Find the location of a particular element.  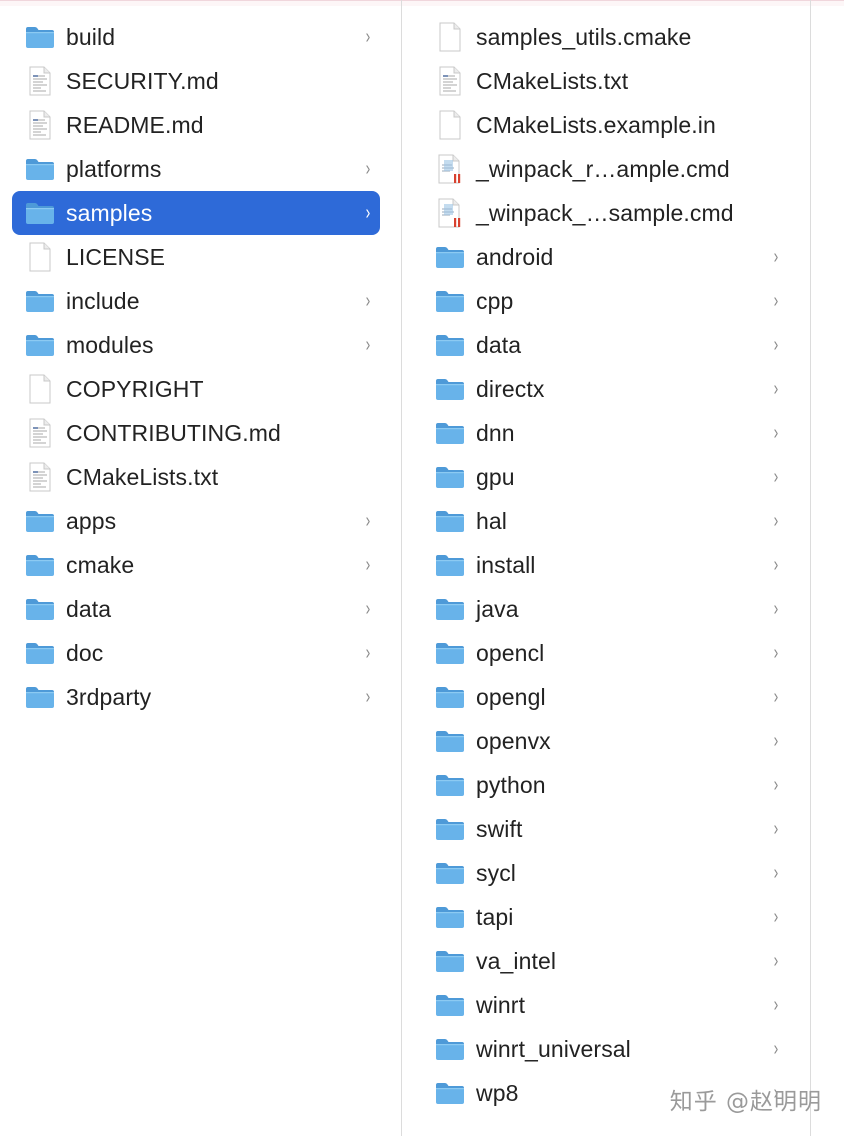

folder-row: cpp › is located at coordinates (606, 301).